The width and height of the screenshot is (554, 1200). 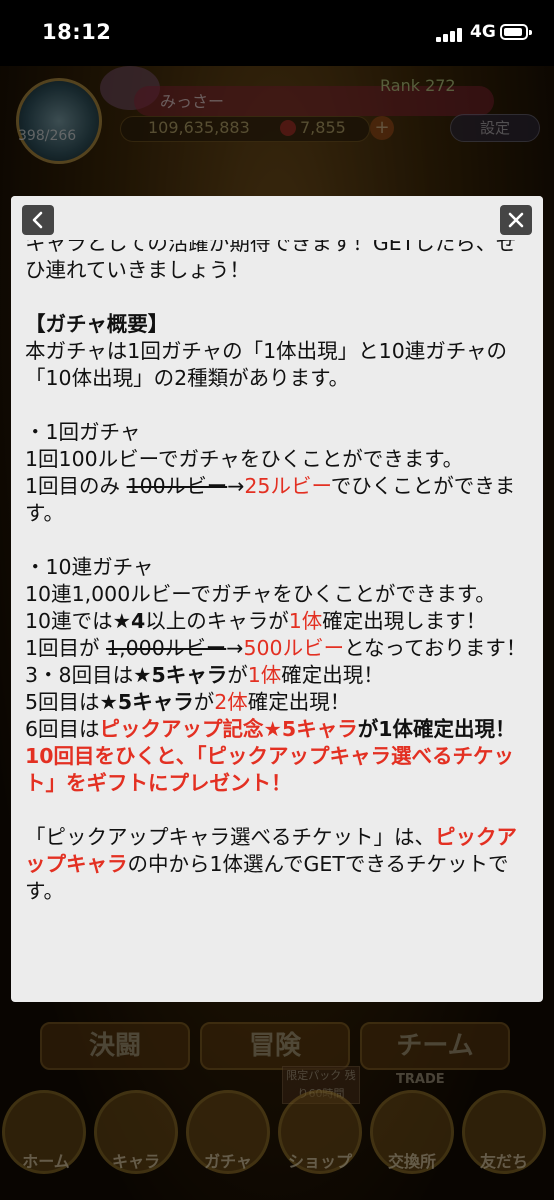 I want to click on close-icon, so click(x=516, y=220).